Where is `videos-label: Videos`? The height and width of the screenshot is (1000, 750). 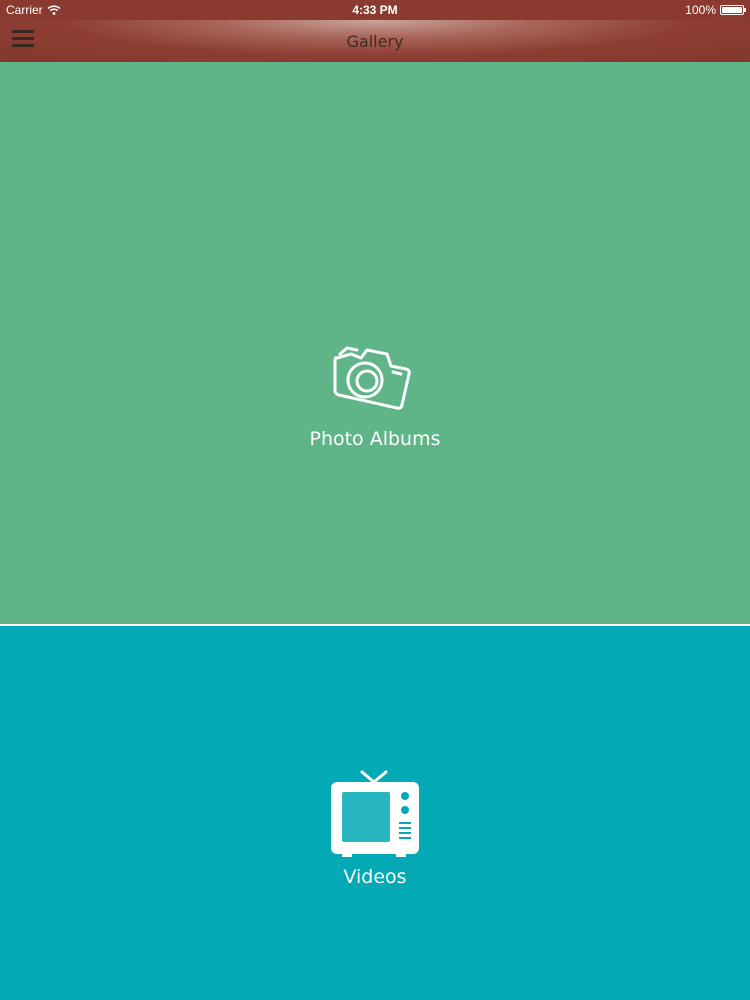
videos-label: Videos is located at coordinates (375, 877).